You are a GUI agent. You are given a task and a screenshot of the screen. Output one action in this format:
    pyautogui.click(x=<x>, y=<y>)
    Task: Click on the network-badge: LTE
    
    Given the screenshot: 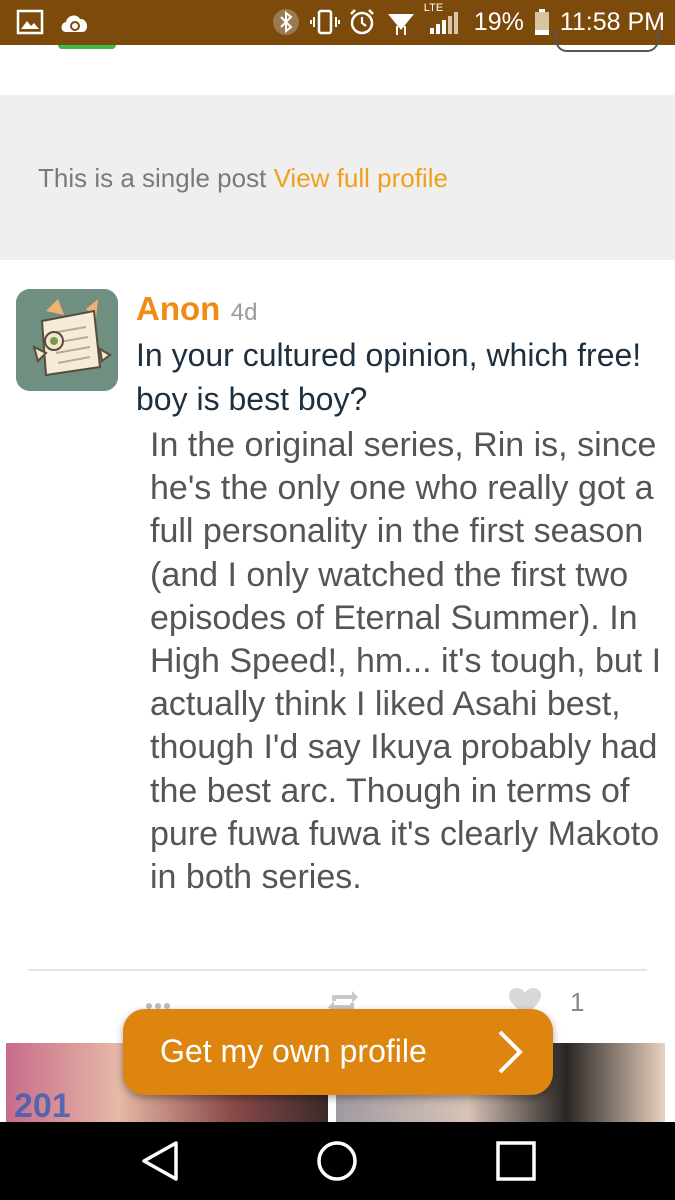 What is the action you would take?
    pyautogui.click(x=433, y=8)
    